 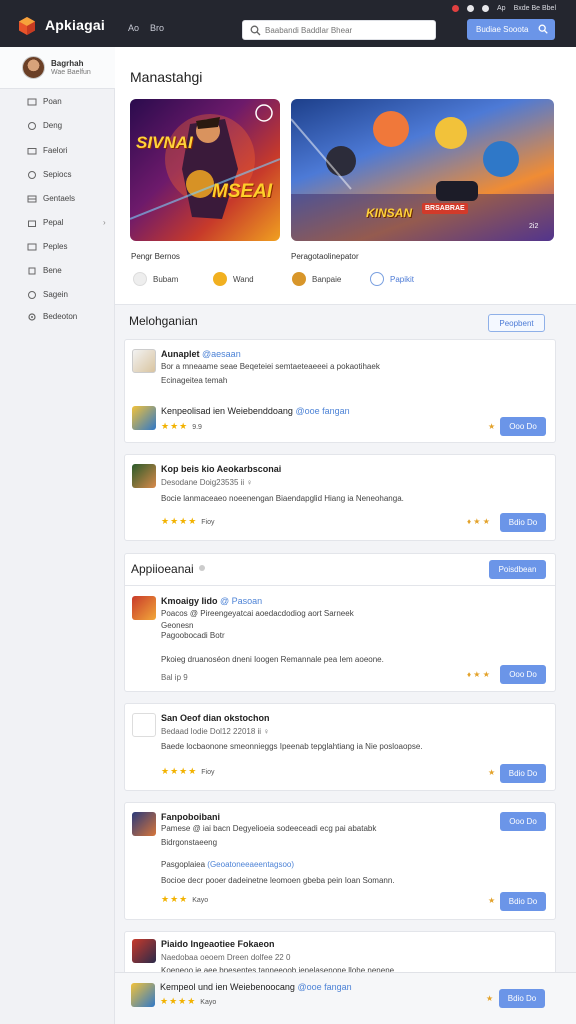 I want to click on banner-left-subtitle: MSEAI, so click(x=242, y=191).